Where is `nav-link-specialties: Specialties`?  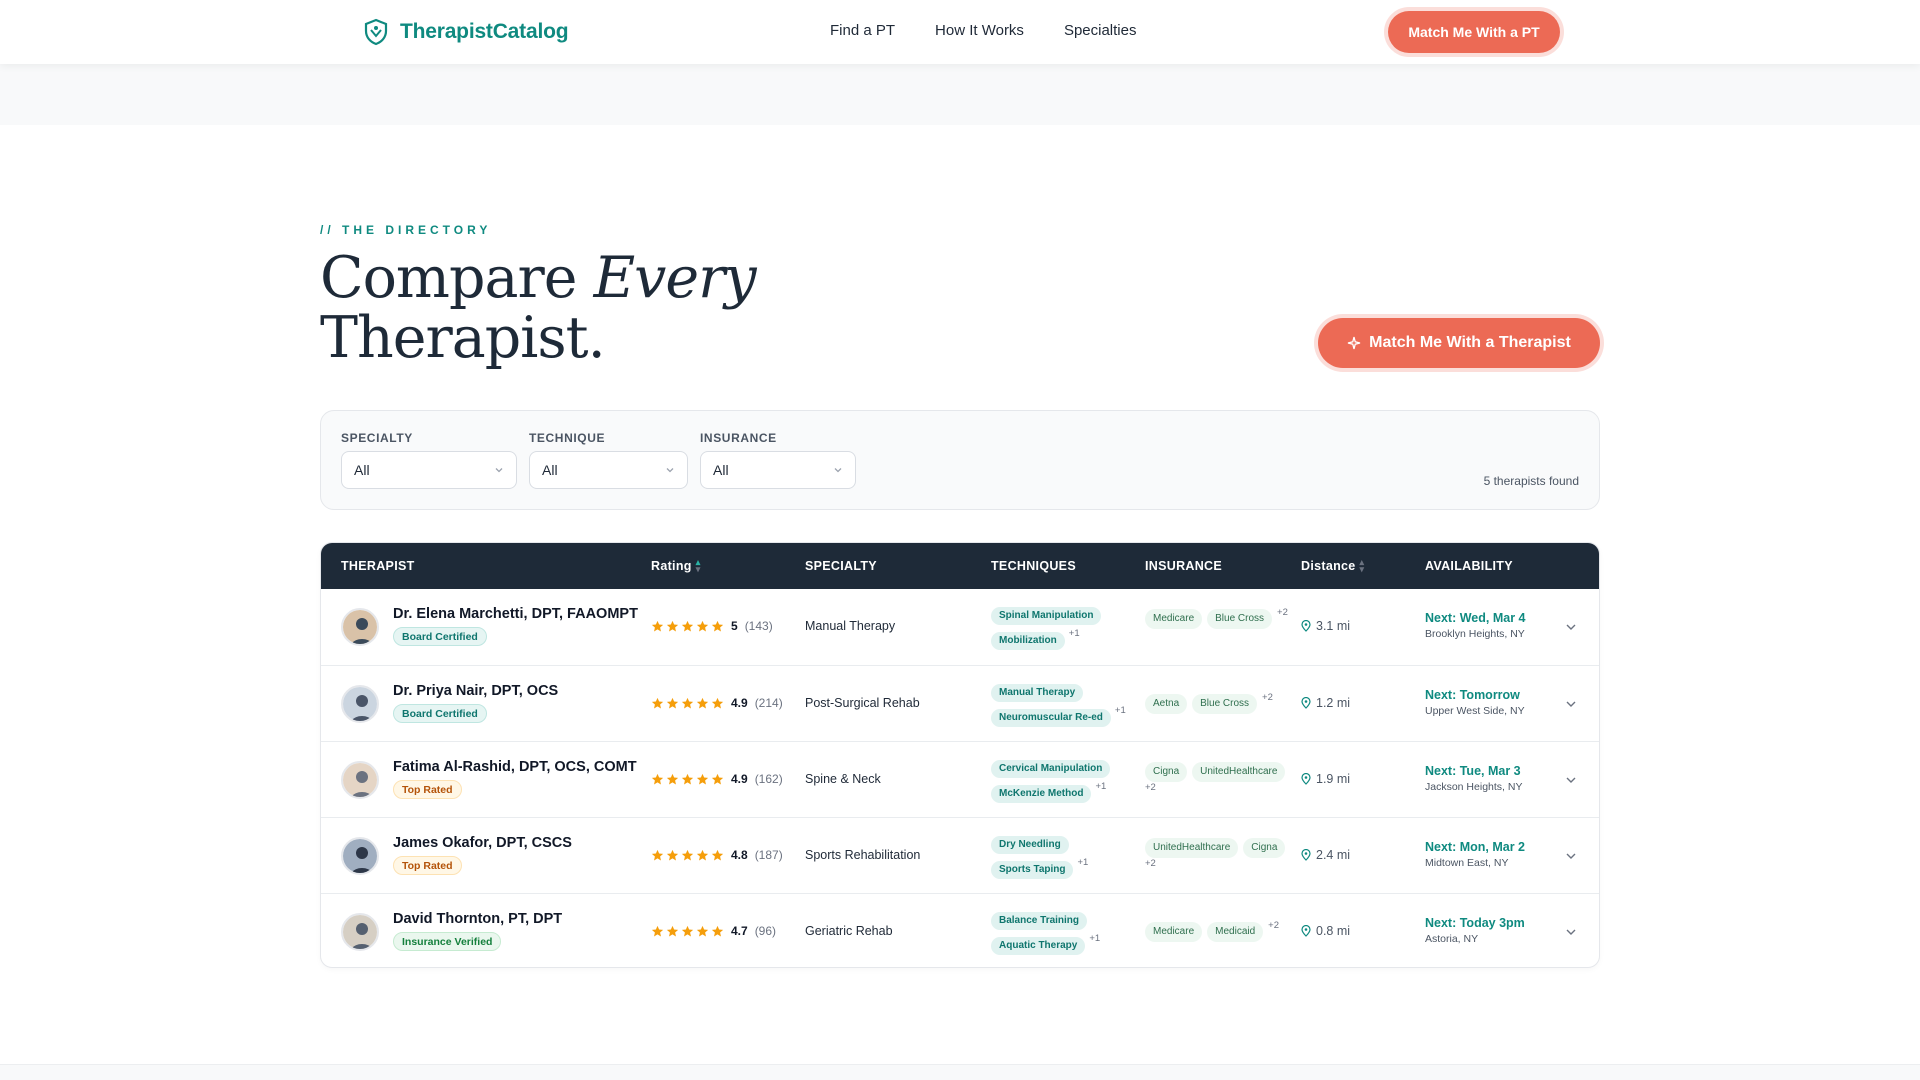
nav-link-specialties: Specialties is located at coordinates (1100, 30).